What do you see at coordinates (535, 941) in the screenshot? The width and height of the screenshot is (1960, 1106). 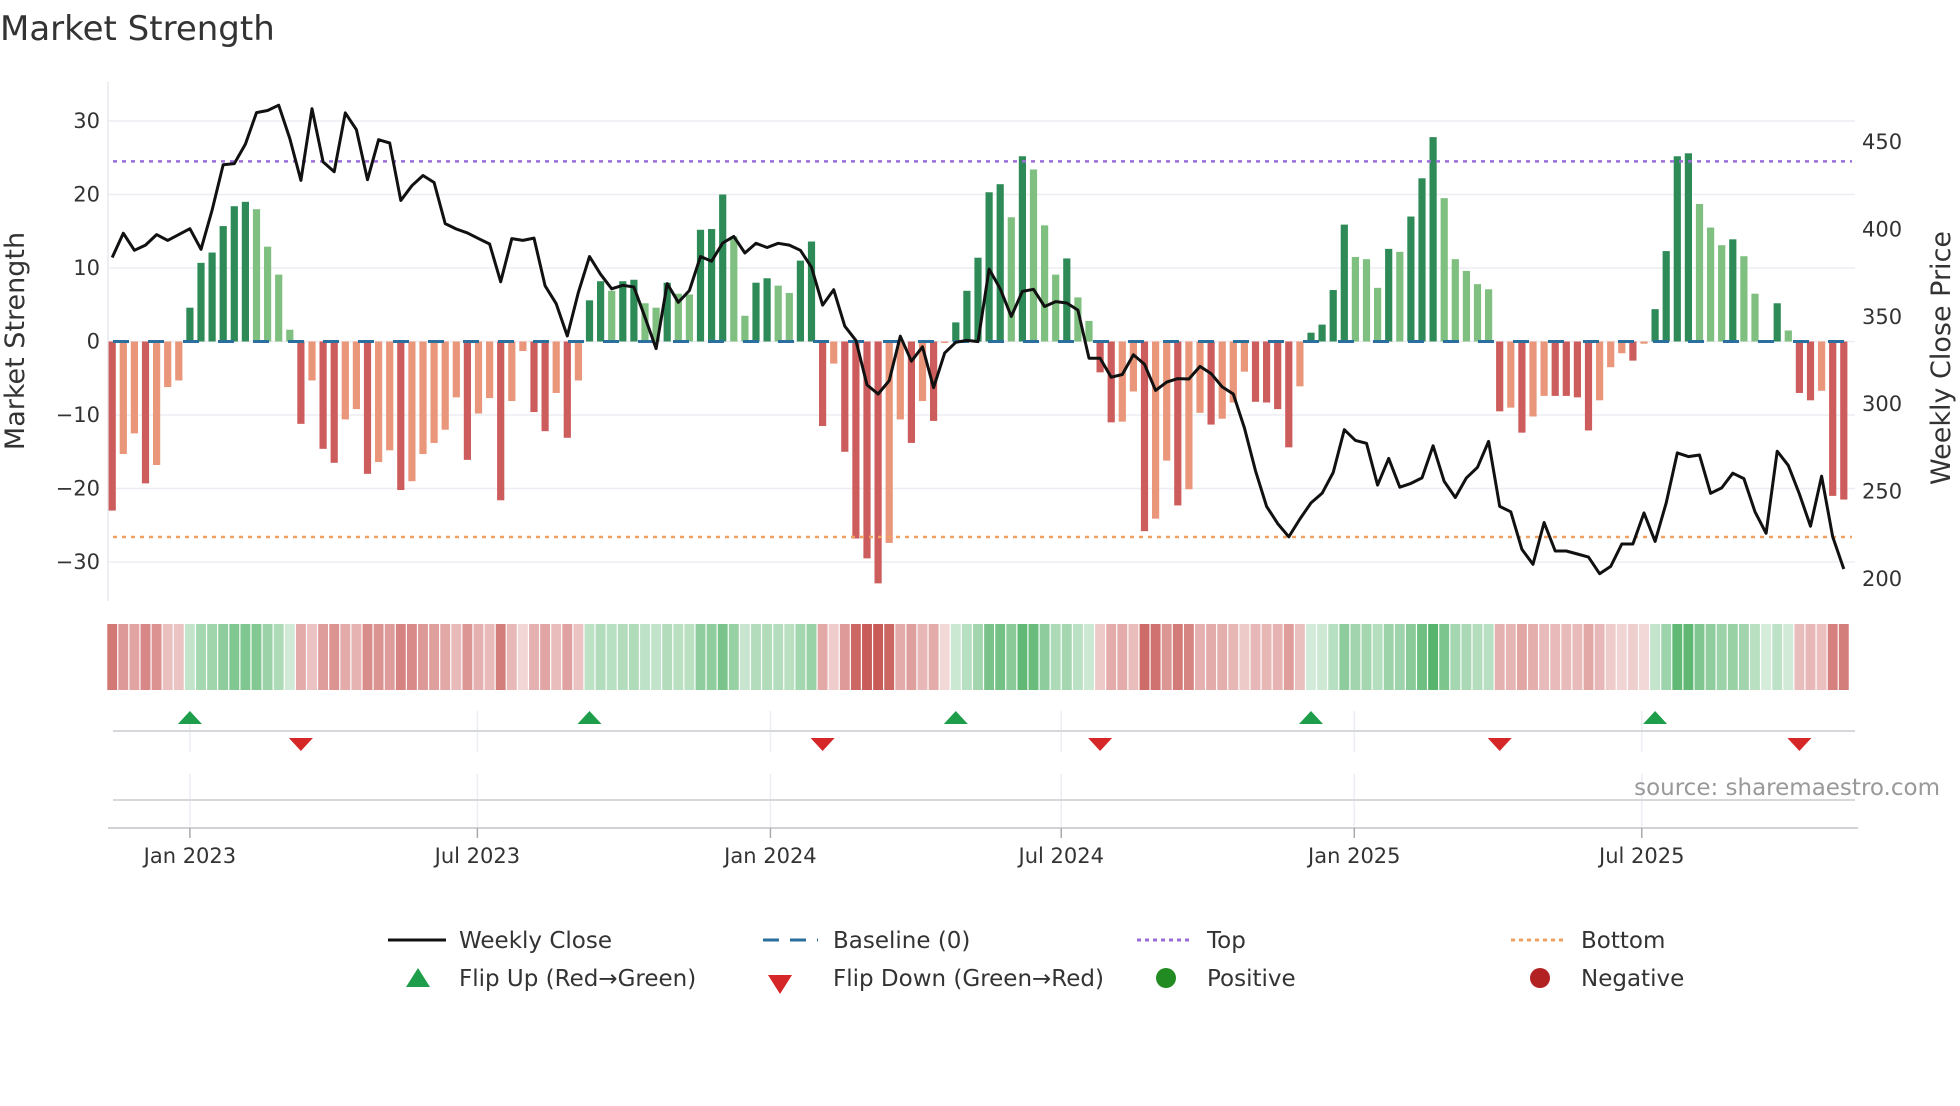 I see `legend-weekly-close: Weekly Close` at bounding box center [535, 941].